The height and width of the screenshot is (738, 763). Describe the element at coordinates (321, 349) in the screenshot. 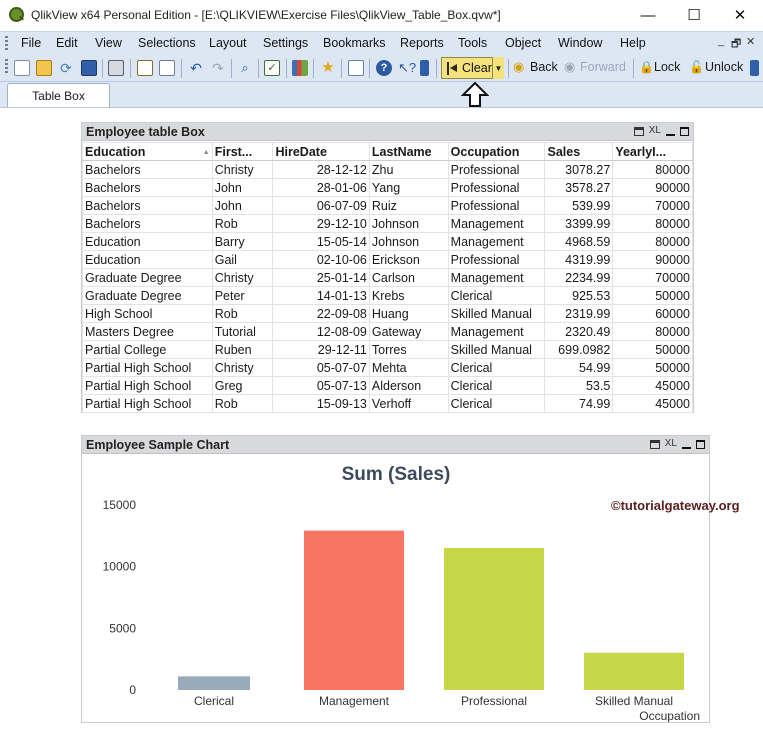

I see `column-hire-date-cell: 29-12-11` at that location.